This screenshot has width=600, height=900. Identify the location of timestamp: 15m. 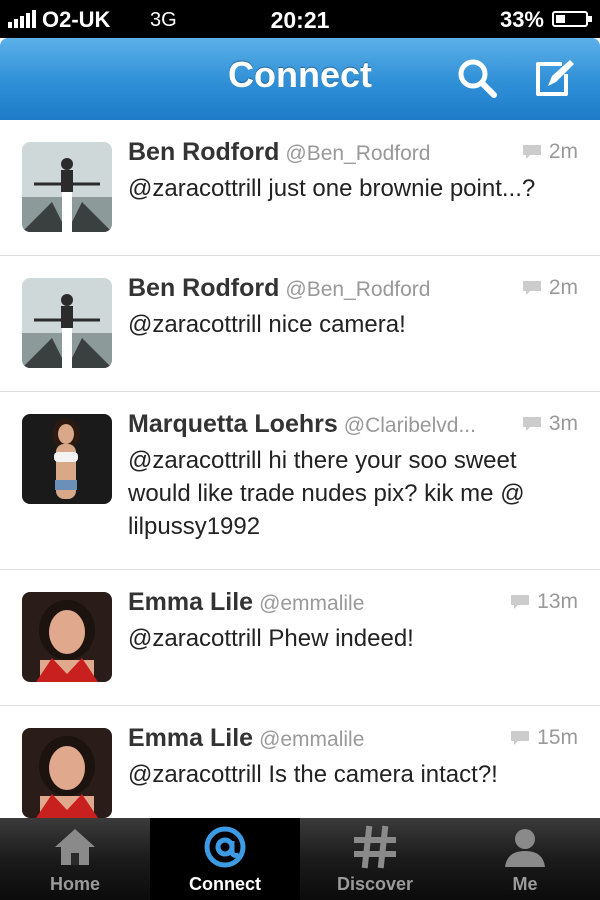
(557, 737).